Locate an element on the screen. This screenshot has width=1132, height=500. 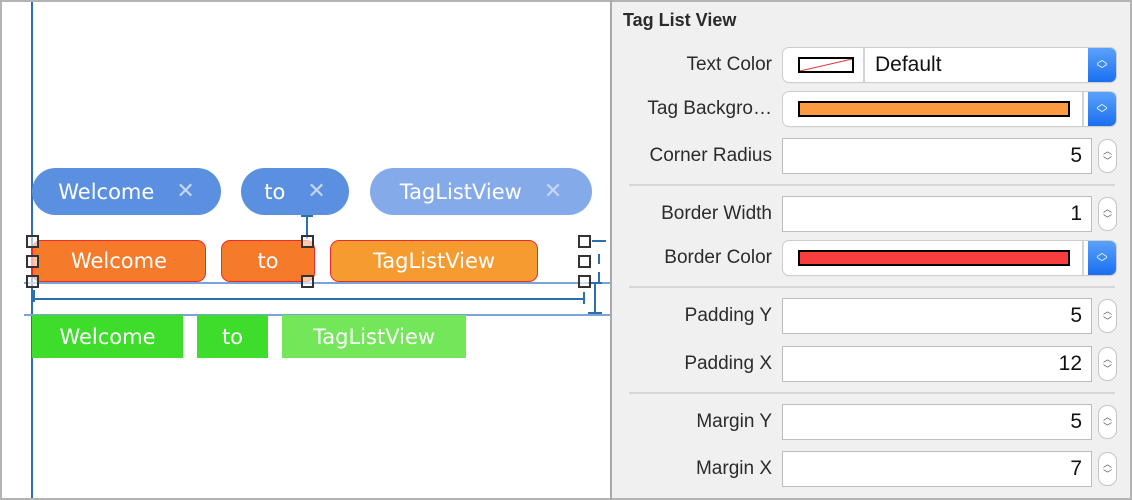
trailing-constraint-top is located at coordinates (599, 241).